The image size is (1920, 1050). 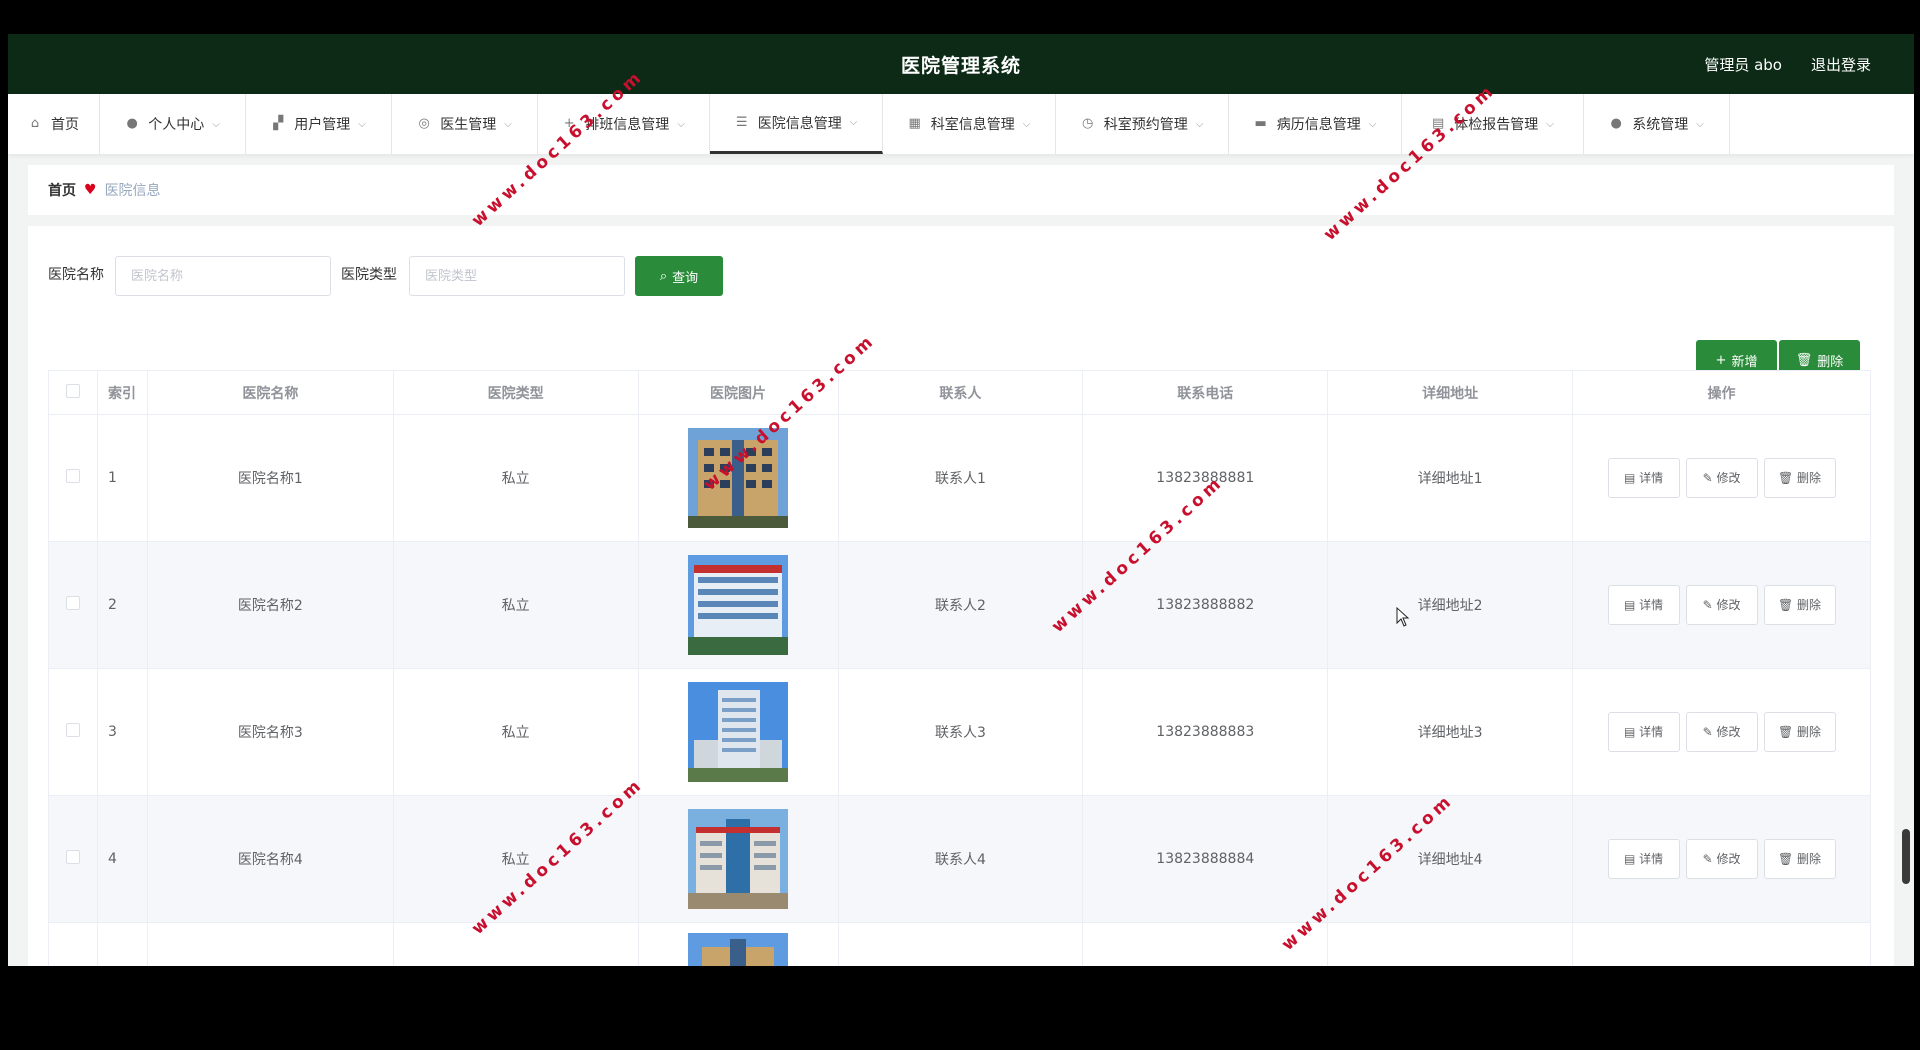 What do you see at coordinates (1142, 124) in the screenshot?
I see `nav-department-appointment-management: ◷ 科室预约管理 ⌵` at bounding box center [1142, 124].